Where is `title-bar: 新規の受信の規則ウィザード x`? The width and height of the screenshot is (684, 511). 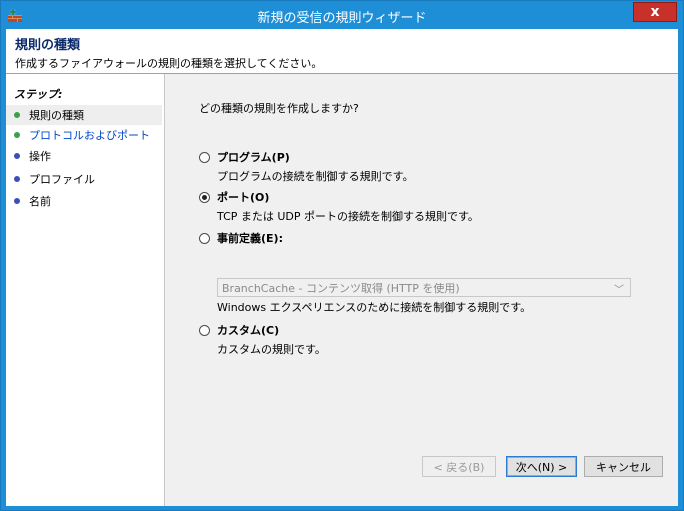 title-bar: 新規の受信の規則ウィザード x is located at coordinates (342, 15).